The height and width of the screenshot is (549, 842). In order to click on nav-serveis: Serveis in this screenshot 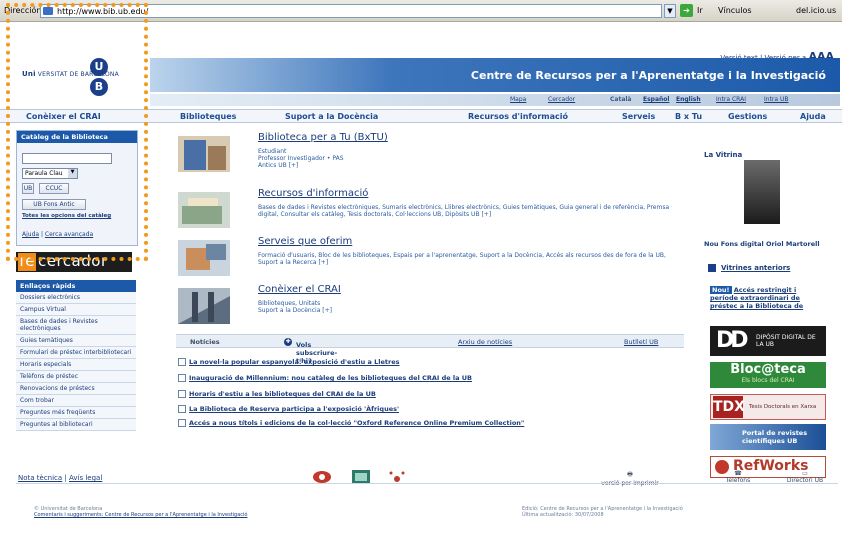, I will do `click(638, 116)`.